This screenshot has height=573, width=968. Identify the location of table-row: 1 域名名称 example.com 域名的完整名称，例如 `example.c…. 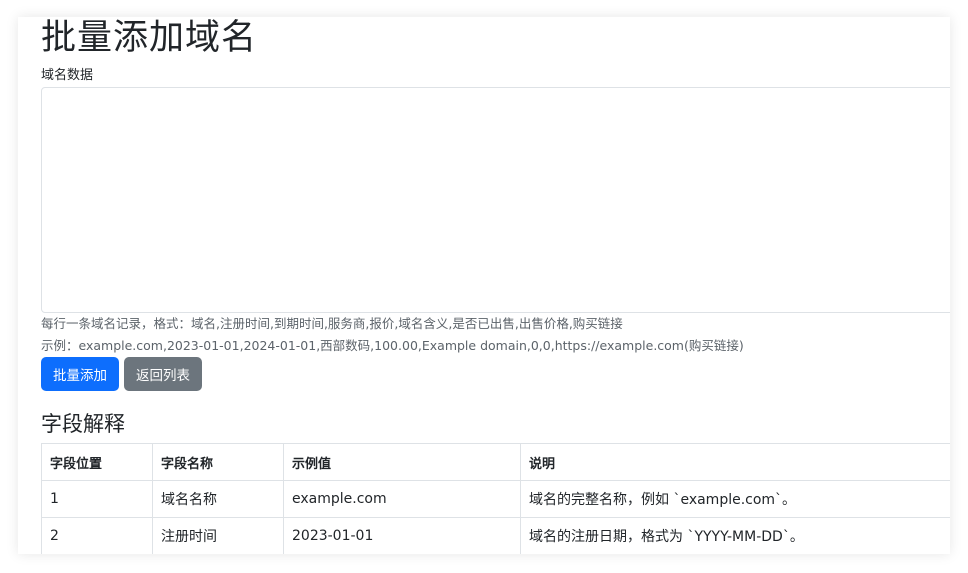
(495, 499).